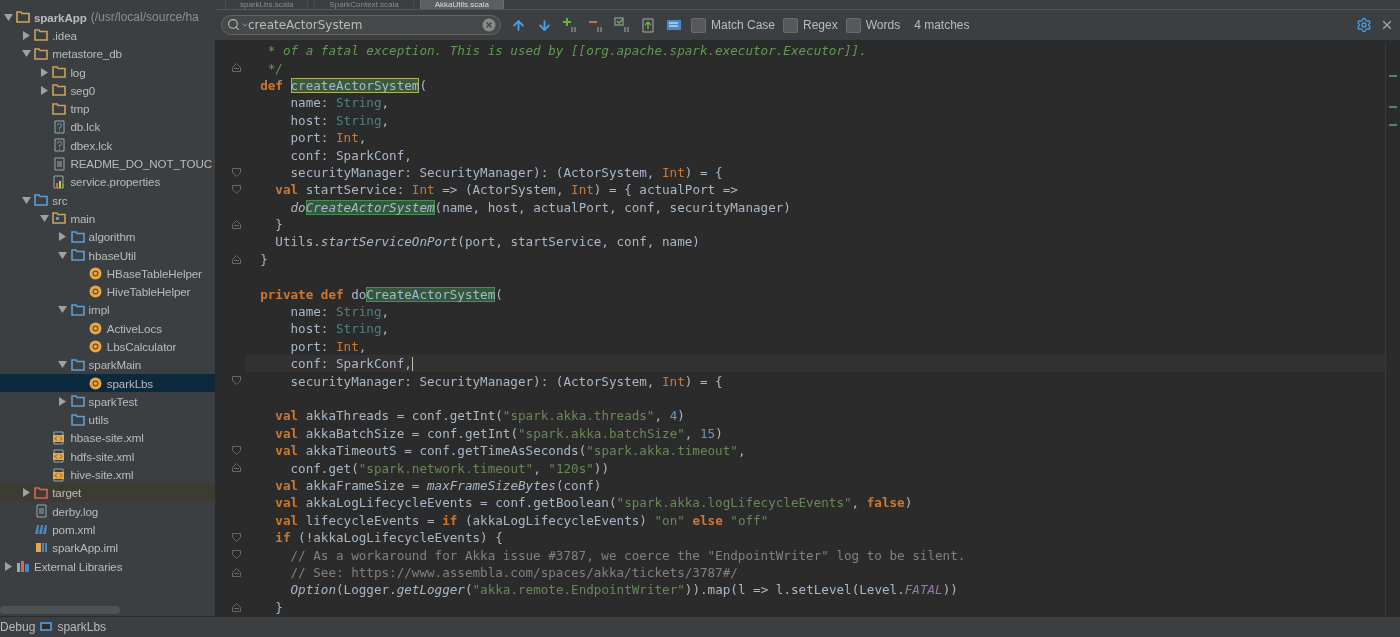  I want to click on tree-row: derby.log, so click(107, 511).